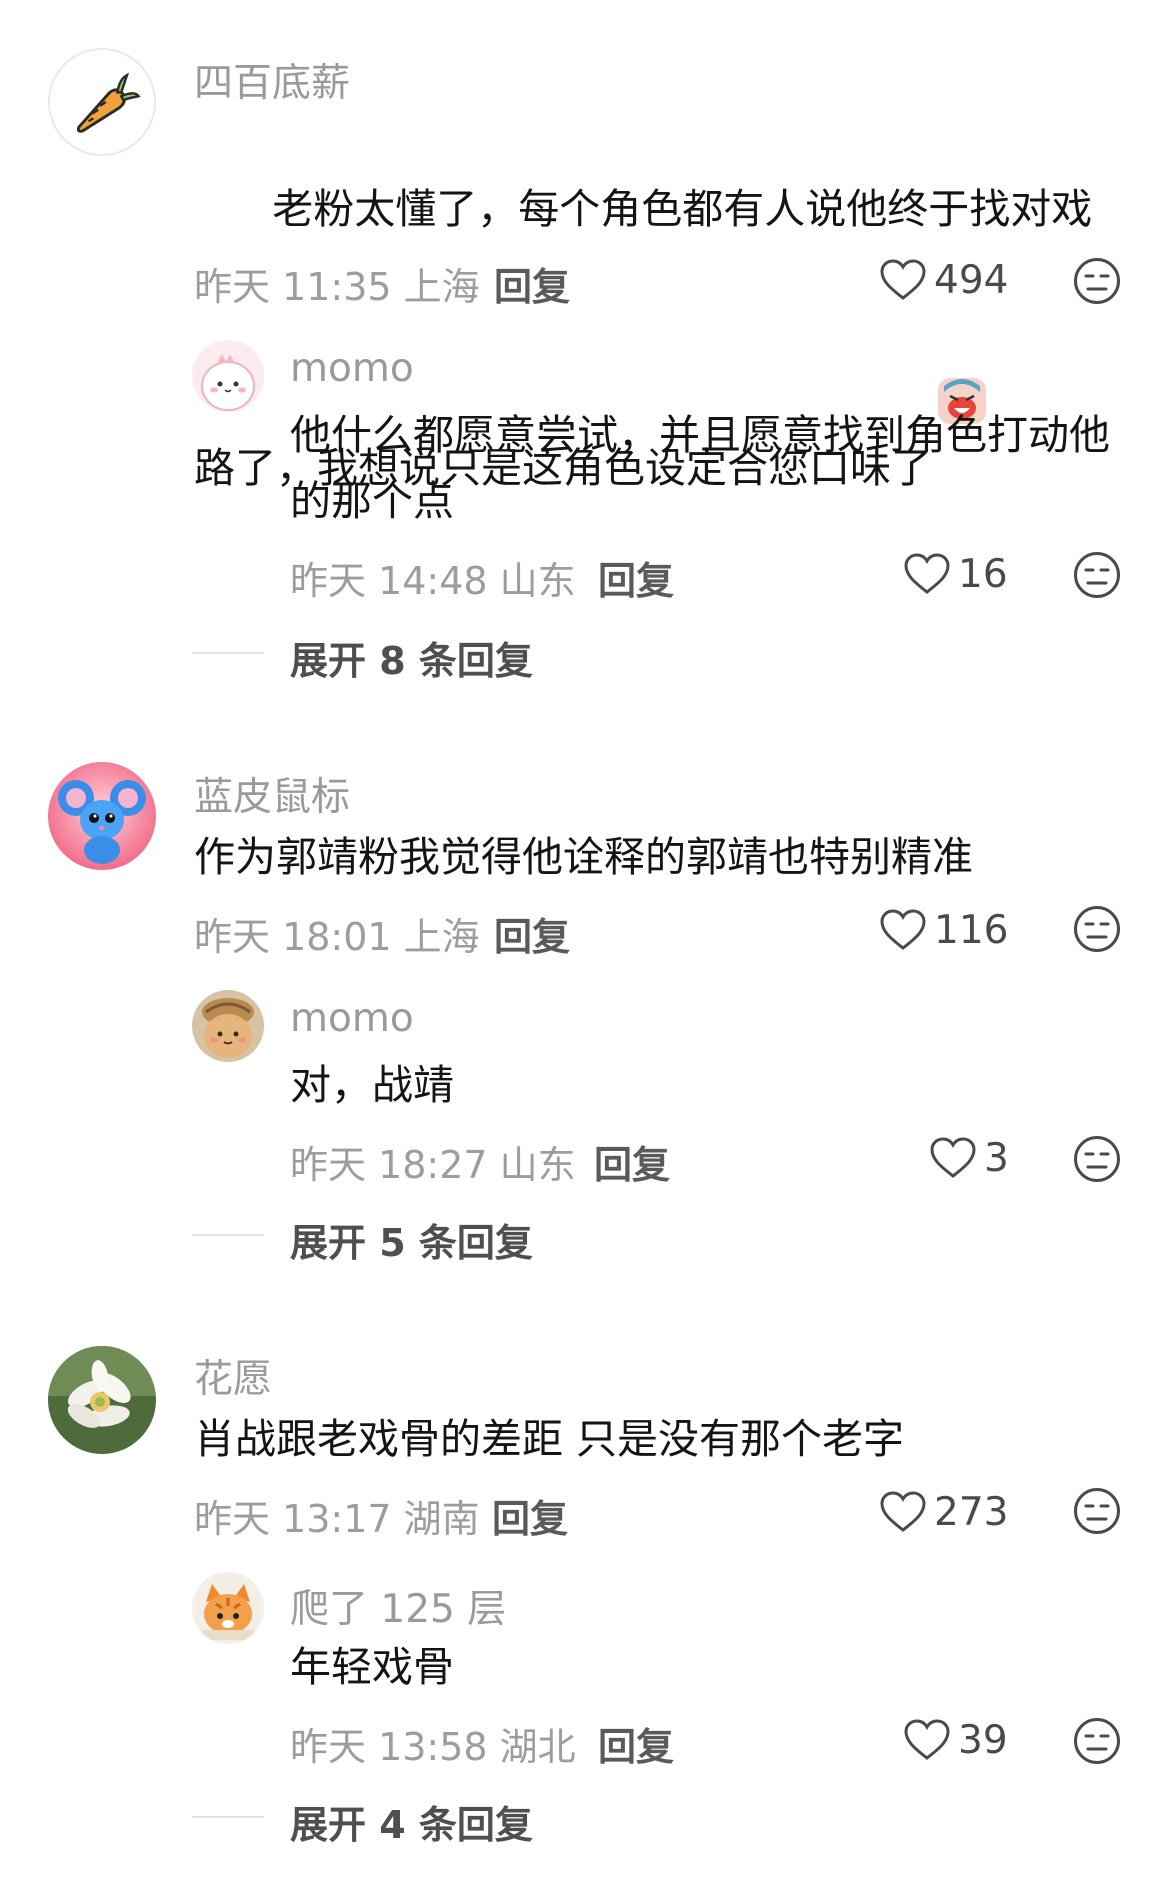  I want to click on like-button: 16, so click(956, 574).